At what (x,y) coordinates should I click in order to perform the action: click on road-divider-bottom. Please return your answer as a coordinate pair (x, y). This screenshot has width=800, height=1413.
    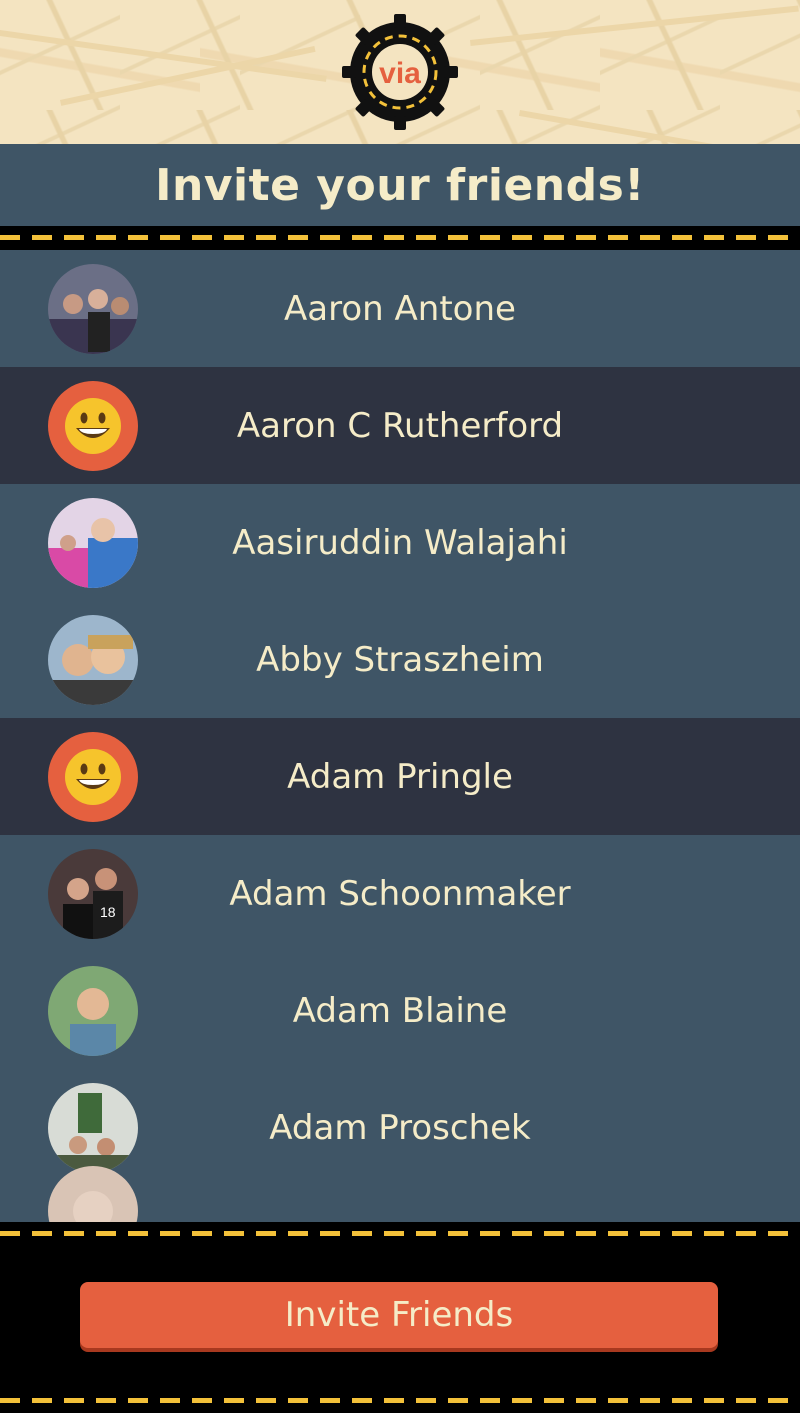
    Looking at the image, I should click on (400, 1234).